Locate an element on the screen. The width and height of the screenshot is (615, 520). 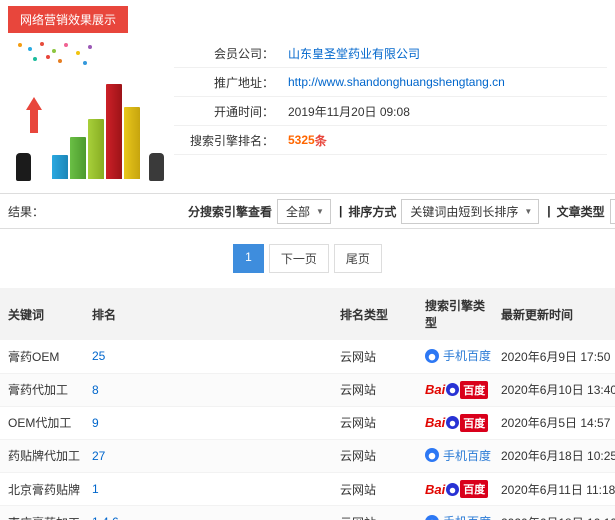
updated-cell: 2020年6月10日 13:40 is located at coordinates (554, 390).